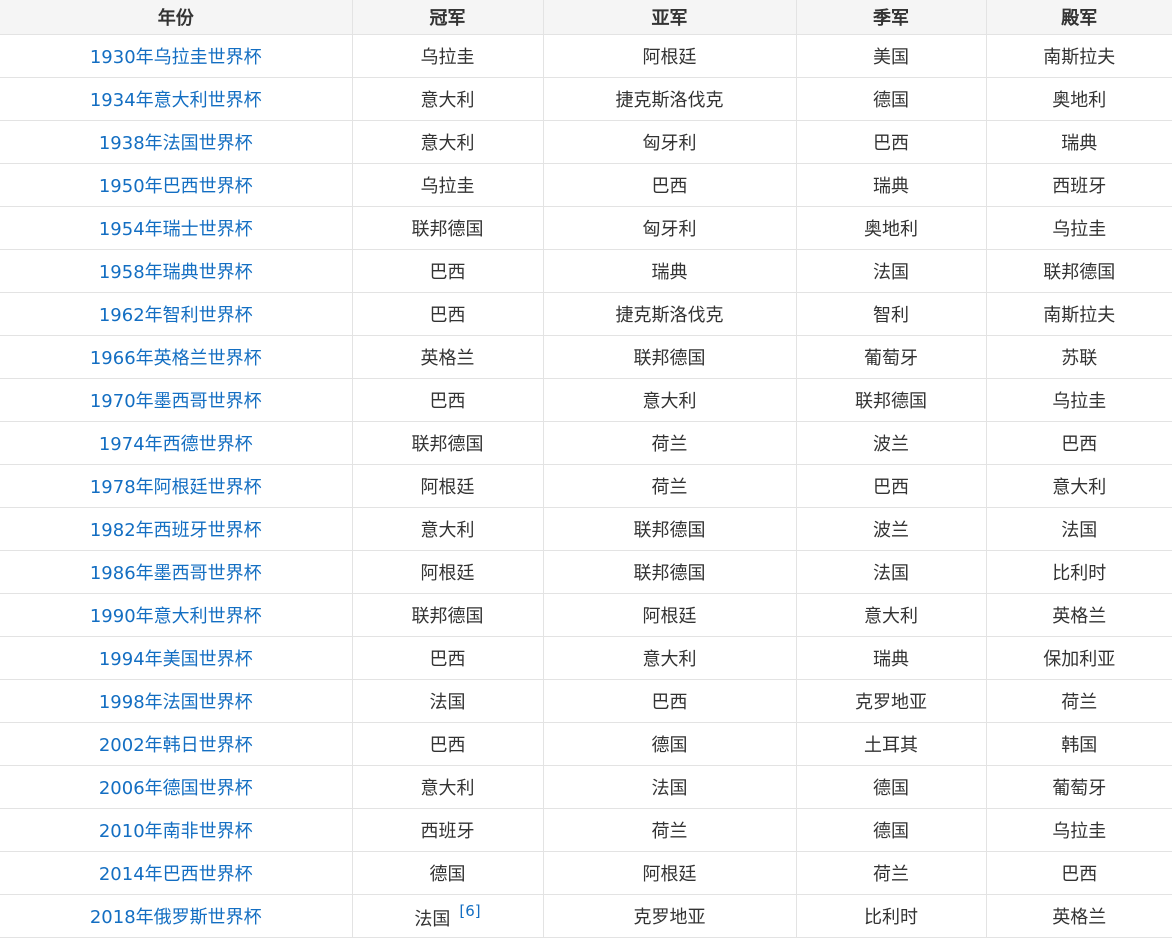  Describe the element at coordinates (891, 357) in the screenshot. I see `cell-third-place: 葡萄牙` at that location.